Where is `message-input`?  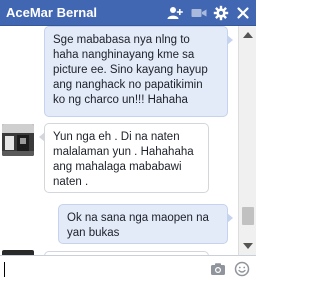
message-input is located at coordinates (103, 269).